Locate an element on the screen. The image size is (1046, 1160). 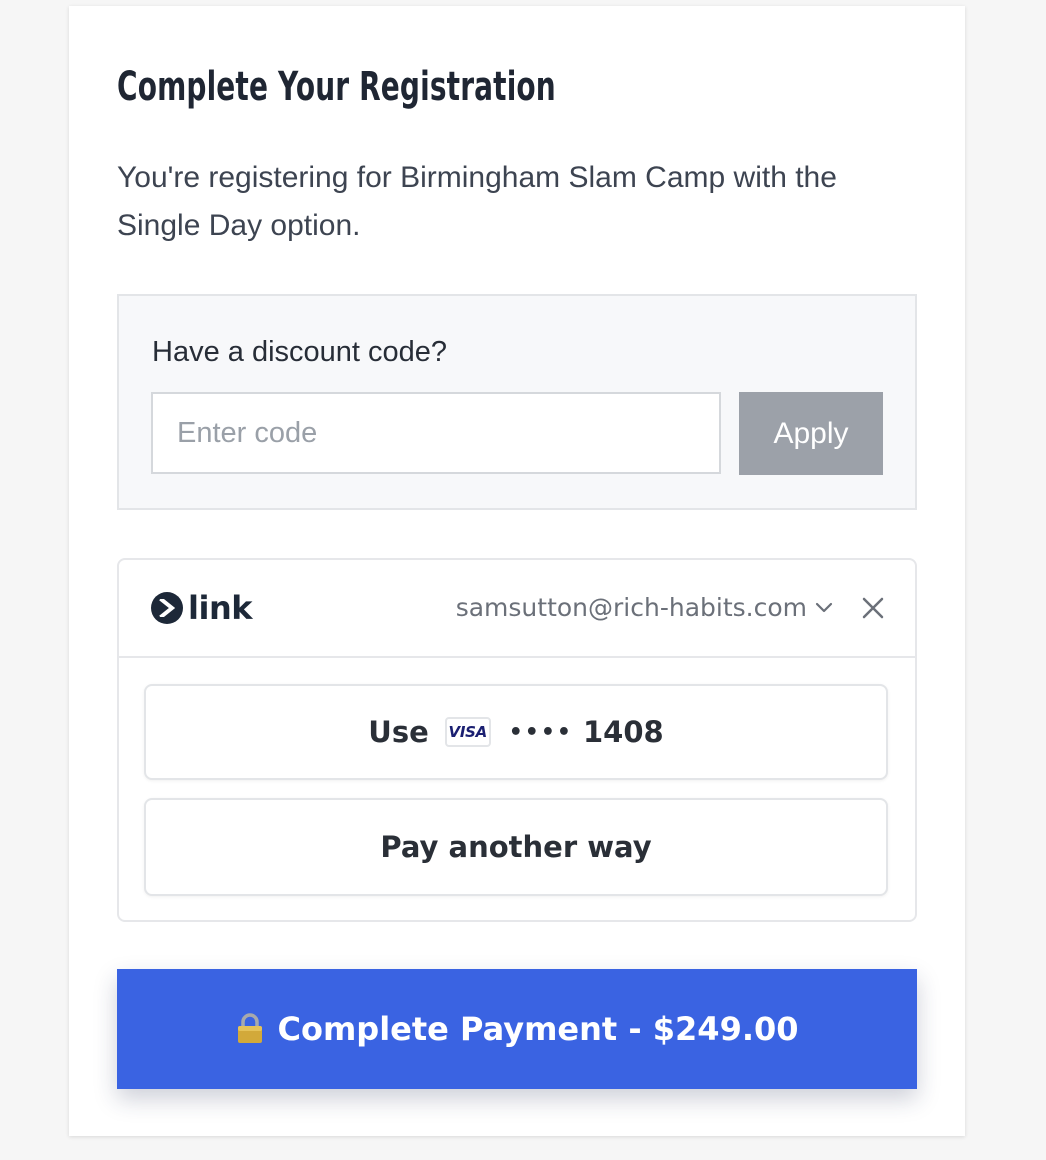
discount-section: Have a discount code? Apply is located at coordinates (517, 402).